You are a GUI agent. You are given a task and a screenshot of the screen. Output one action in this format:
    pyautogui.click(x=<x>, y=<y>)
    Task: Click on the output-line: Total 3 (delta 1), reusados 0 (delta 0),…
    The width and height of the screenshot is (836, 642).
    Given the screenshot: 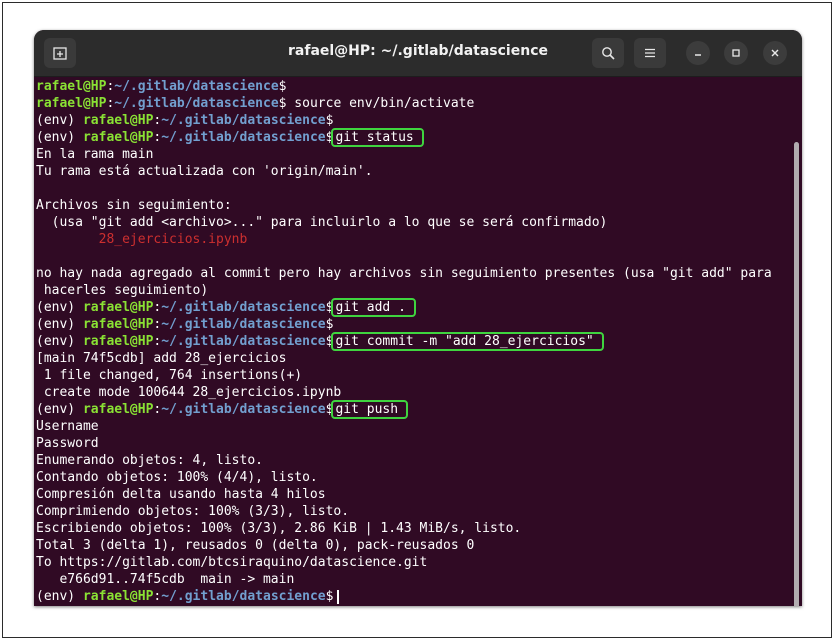 What is the action you would take?
    pyautogui.click(x=255, y=545)
    